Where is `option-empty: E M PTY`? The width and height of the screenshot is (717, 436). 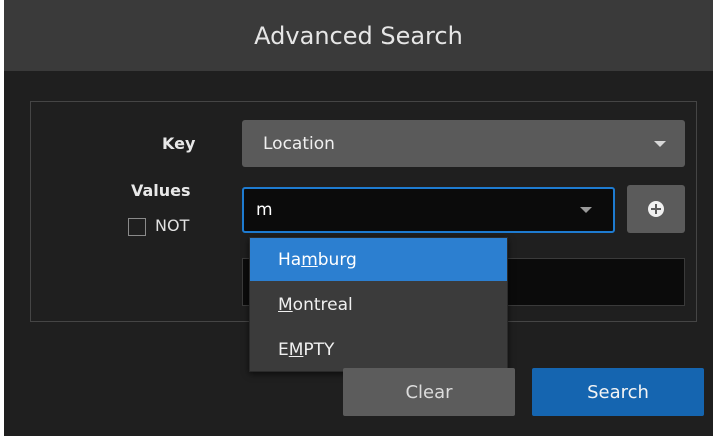
option-empty: E M PTY is located at coordinates (378, 349).